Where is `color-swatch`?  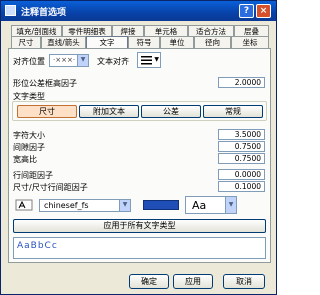 color-swatch is located at coordinates (161, 205).